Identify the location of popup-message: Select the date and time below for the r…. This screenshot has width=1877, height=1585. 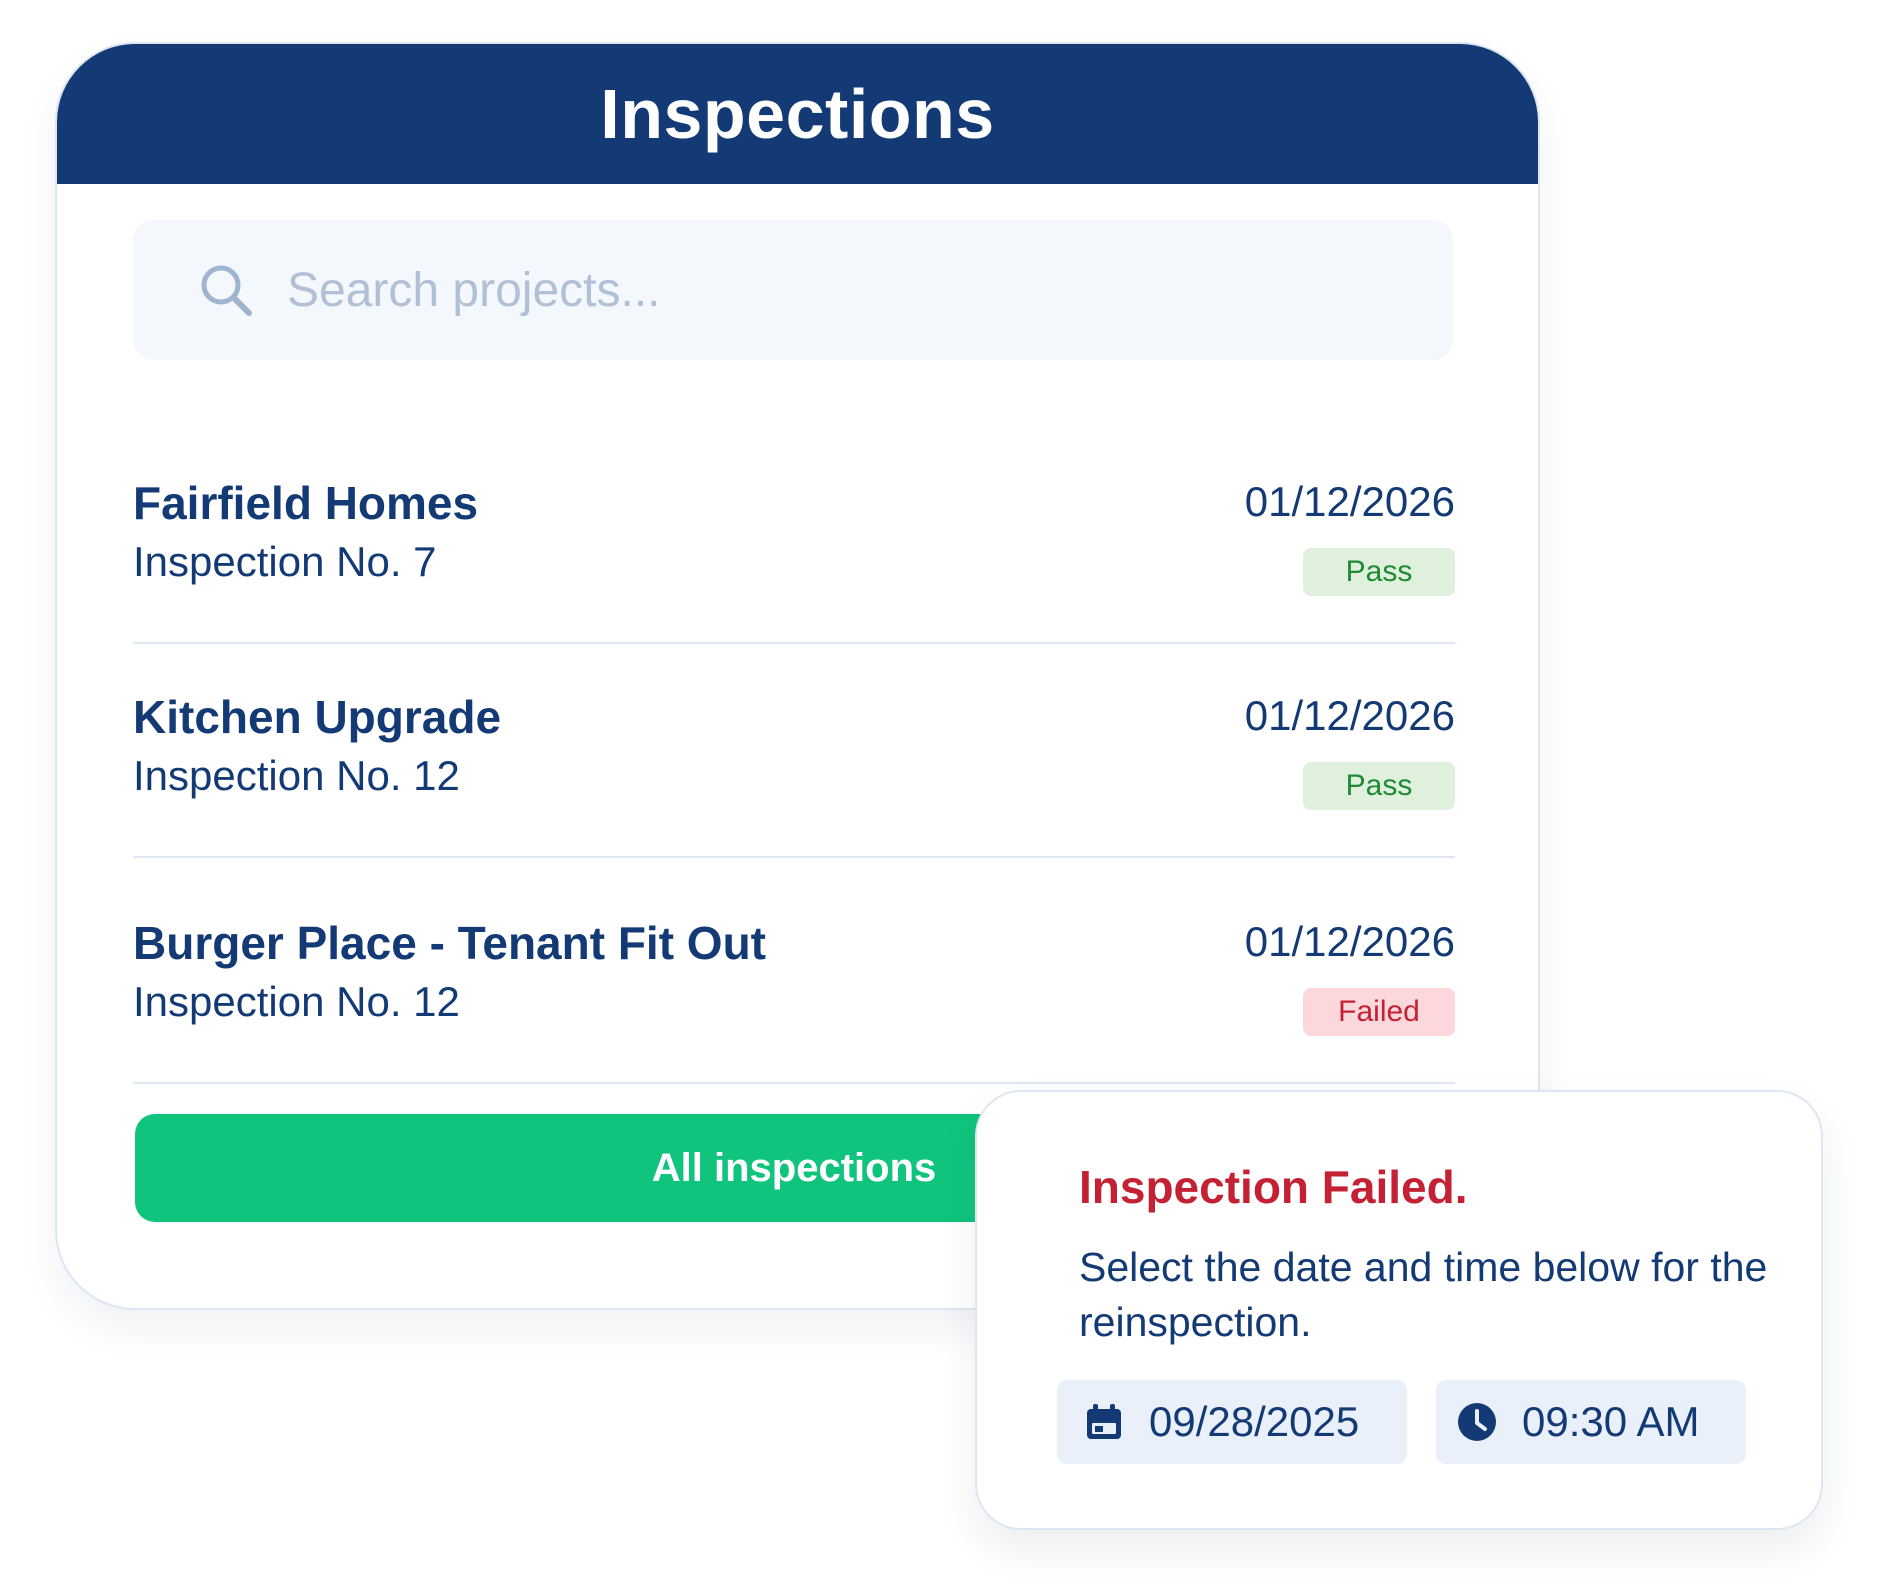
(1423, 1294).